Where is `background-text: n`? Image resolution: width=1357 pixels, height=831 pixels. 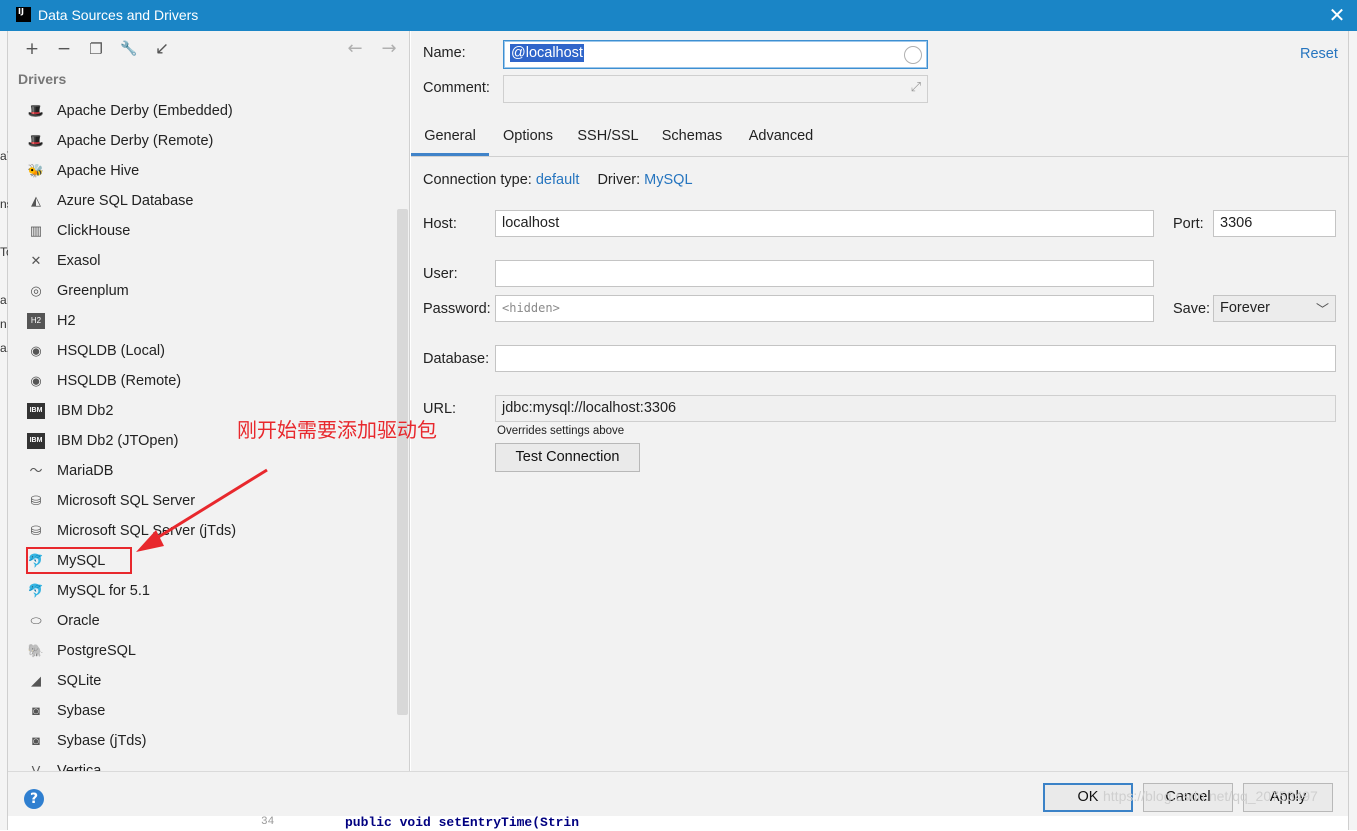 background-text: n is located at coordinates (3, 324).